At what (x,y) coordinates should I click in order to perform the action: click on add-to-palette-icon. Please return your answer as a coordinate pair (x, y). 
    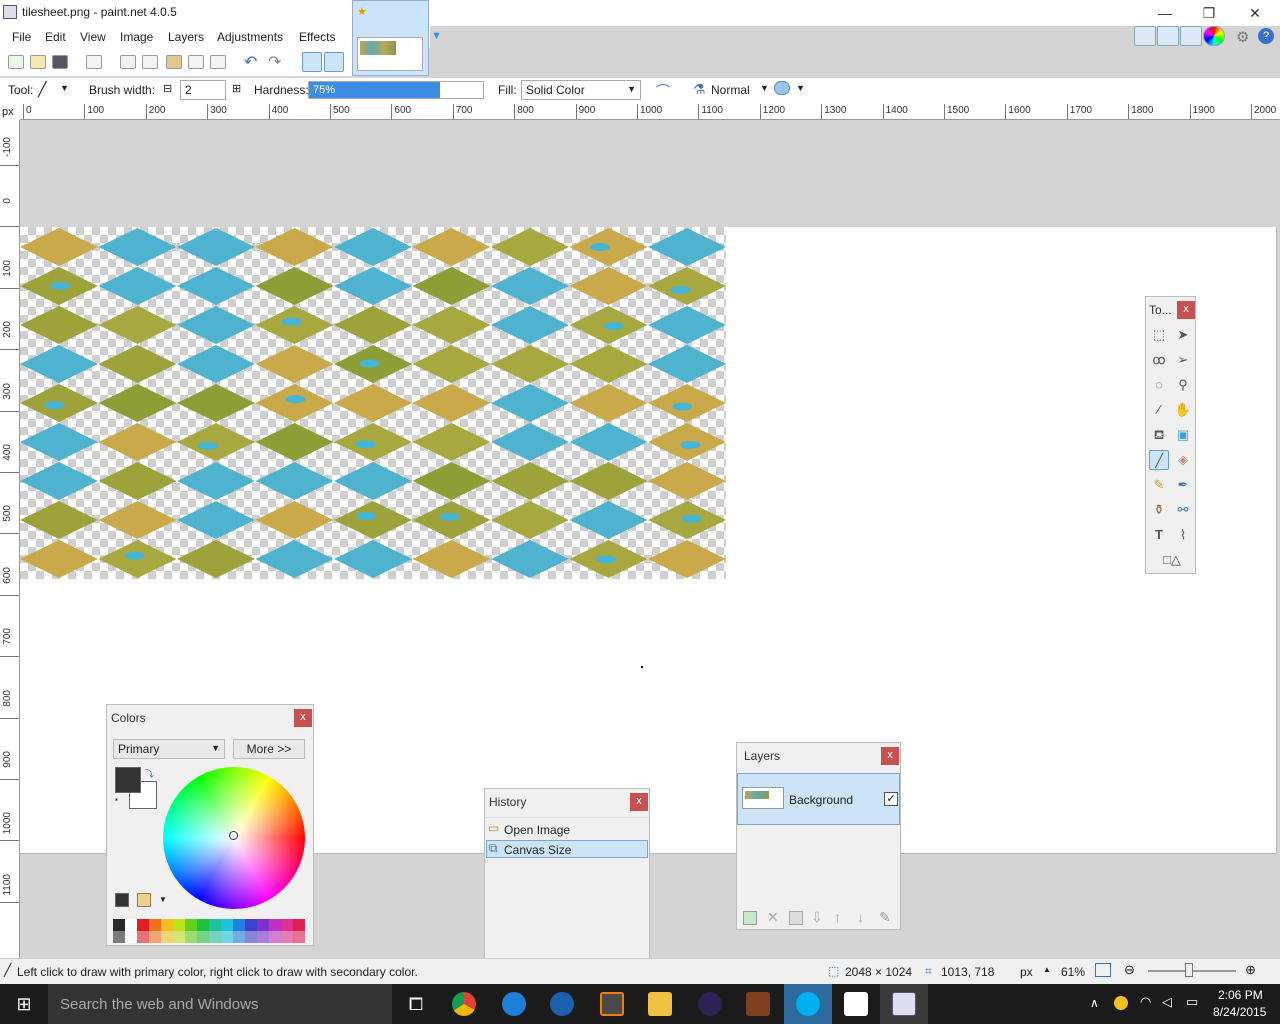
    Looking at the image, I should click on (122, 900).